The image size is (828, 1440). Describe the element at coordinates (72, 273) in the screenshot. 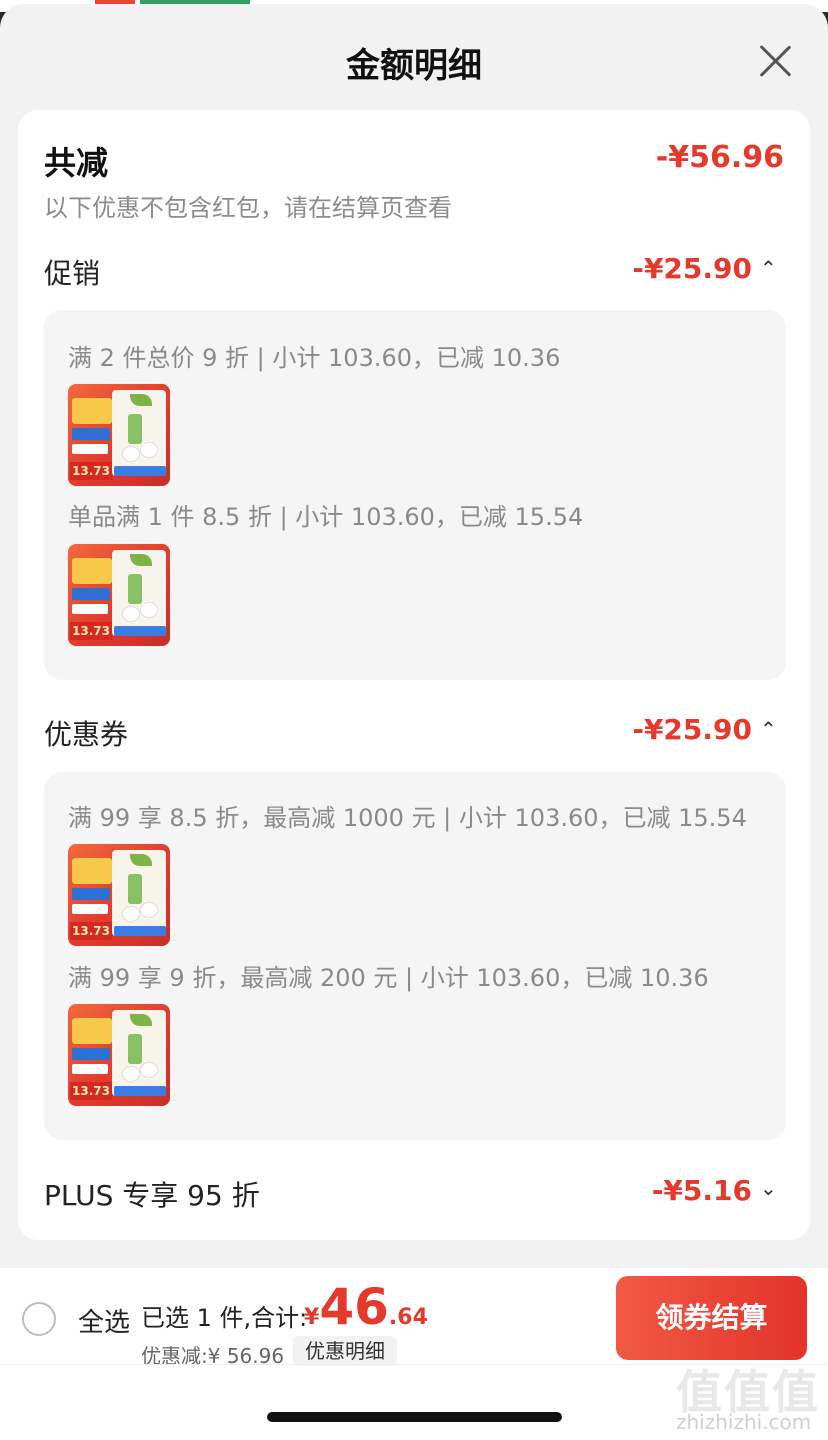

I see `promotion-section-label: 促销` at that location.